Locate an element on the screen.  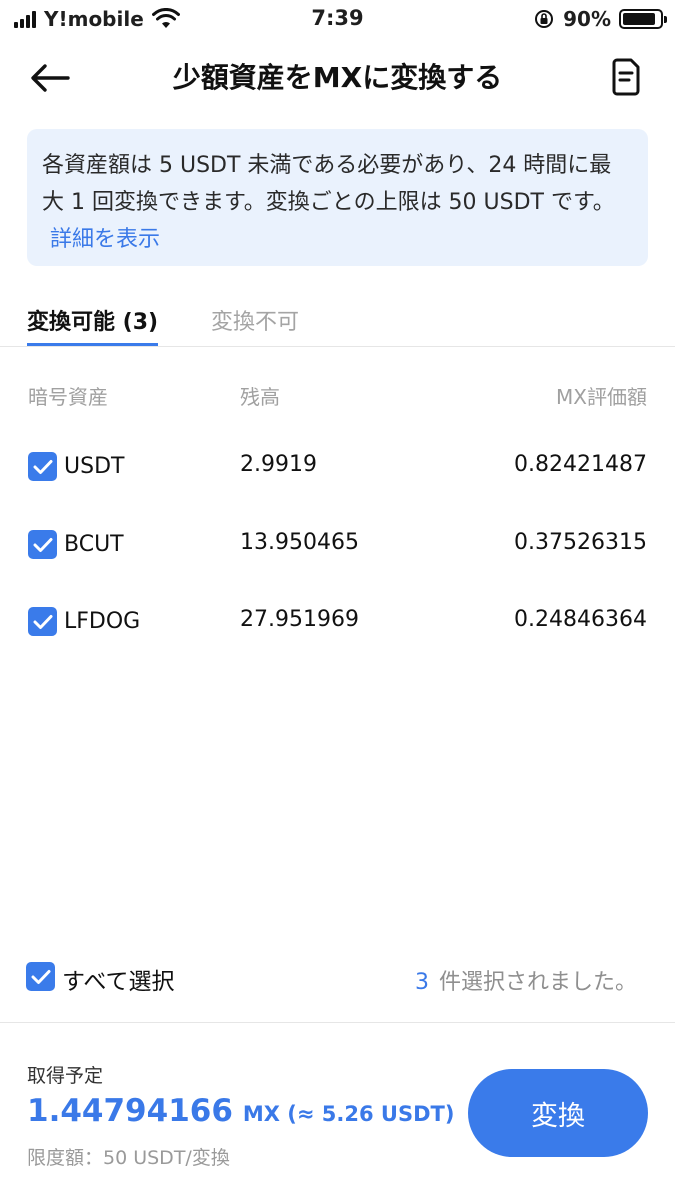
select-all-checkbox is located at coordinates (40, 976).